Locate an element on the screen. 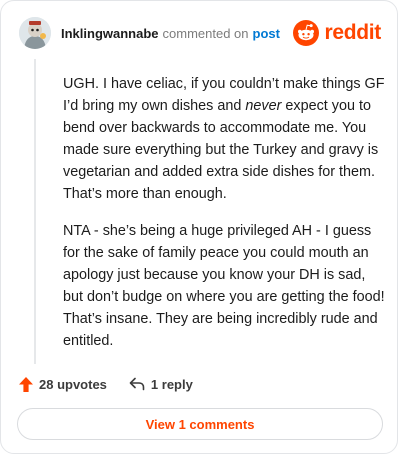 The image size is (400, 456). commented-text: commented on is located at coordinates (205, 33).